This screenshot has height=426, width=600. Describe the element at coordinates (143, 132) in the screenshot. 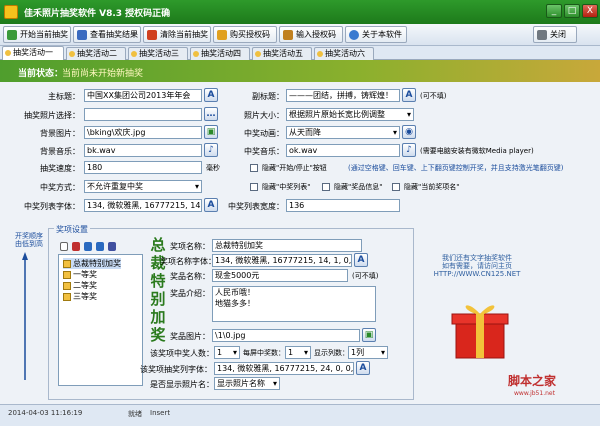

I see `bg-image-input: \bking\欢庆.jpg` at that location.